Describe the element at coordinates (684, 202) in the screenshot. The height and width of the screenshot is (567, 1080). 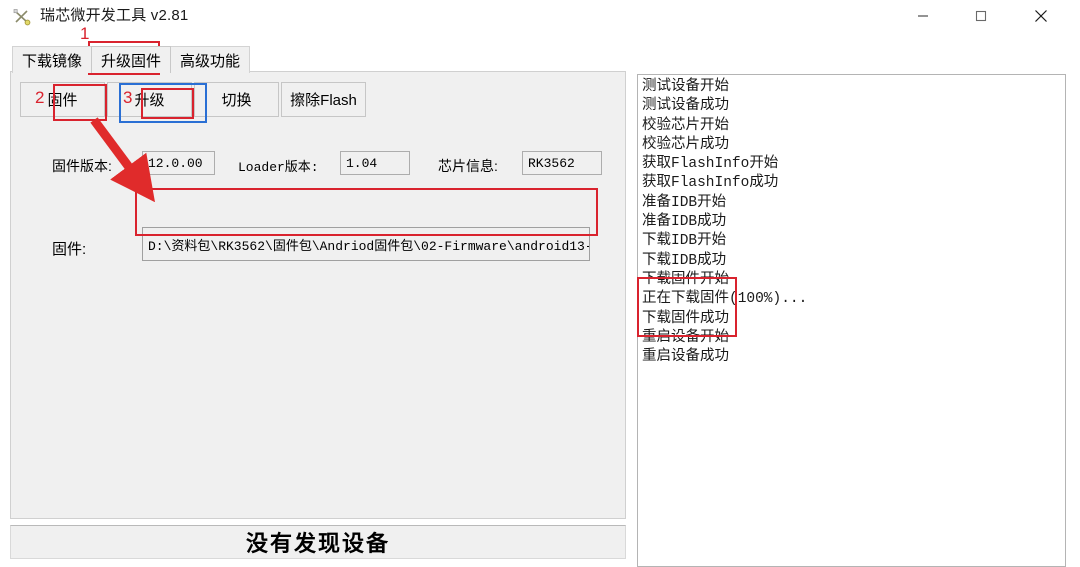
I see `log-line: 准备IDB开始` at that location.